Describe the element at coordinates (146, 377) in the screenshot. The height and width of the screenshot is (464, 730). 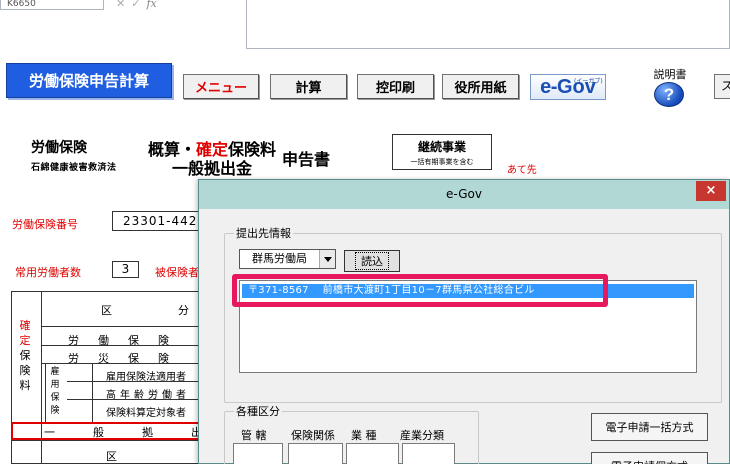
I see `table-row: 雇用保険法適用者` at that location.